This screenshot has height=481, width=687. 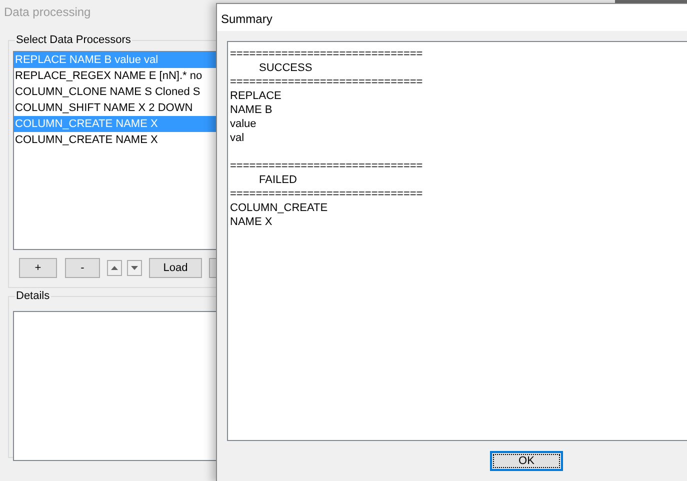 I want to click on up-arrow-icon, so click(x=114, y=268).